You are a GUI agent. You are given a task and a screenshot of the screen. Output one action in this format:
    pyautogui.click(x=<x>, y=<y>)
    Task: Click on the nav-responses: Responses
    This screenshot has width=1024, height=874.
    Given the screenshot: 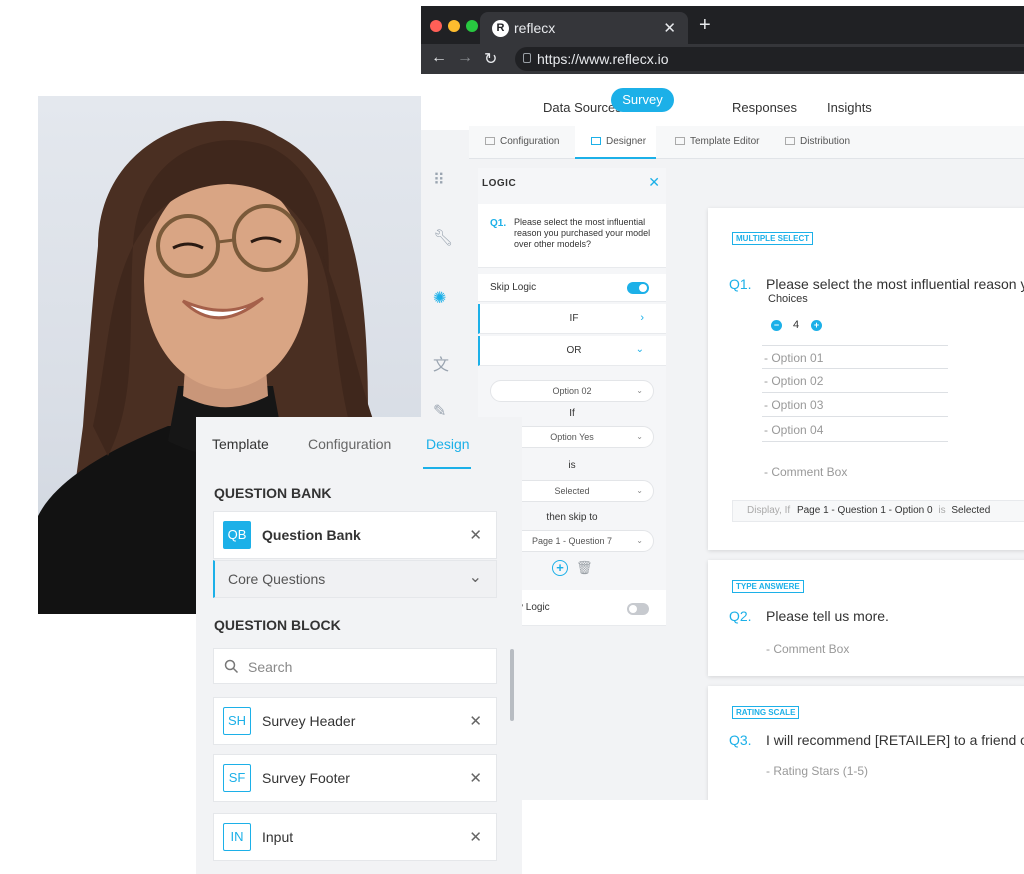 What is the action you would take?
    pyautogui.click(x=764, y=107)
    